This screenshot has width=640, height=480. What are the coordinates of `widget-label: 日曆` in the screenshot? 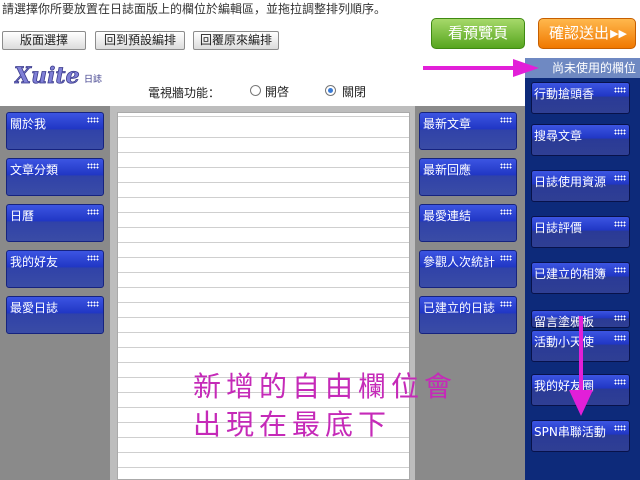 It's located at (22, 216).